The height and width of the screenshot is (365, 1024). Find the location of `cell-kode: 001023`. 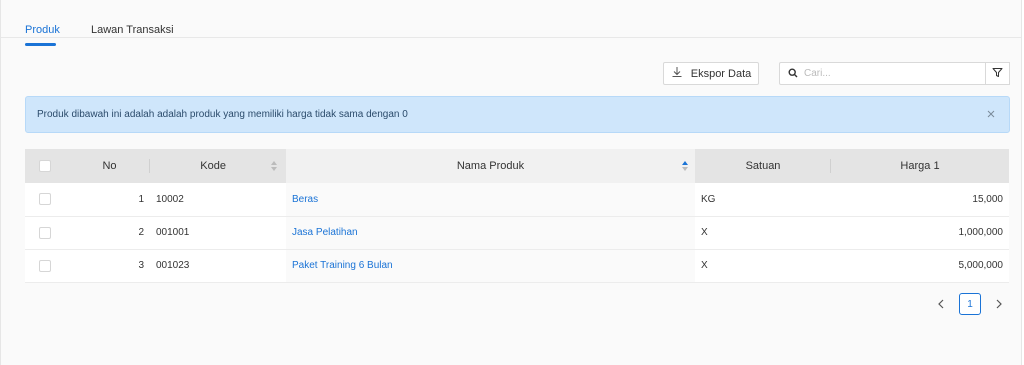

cell-kode: 001023 is located at coordinates (218, 266).